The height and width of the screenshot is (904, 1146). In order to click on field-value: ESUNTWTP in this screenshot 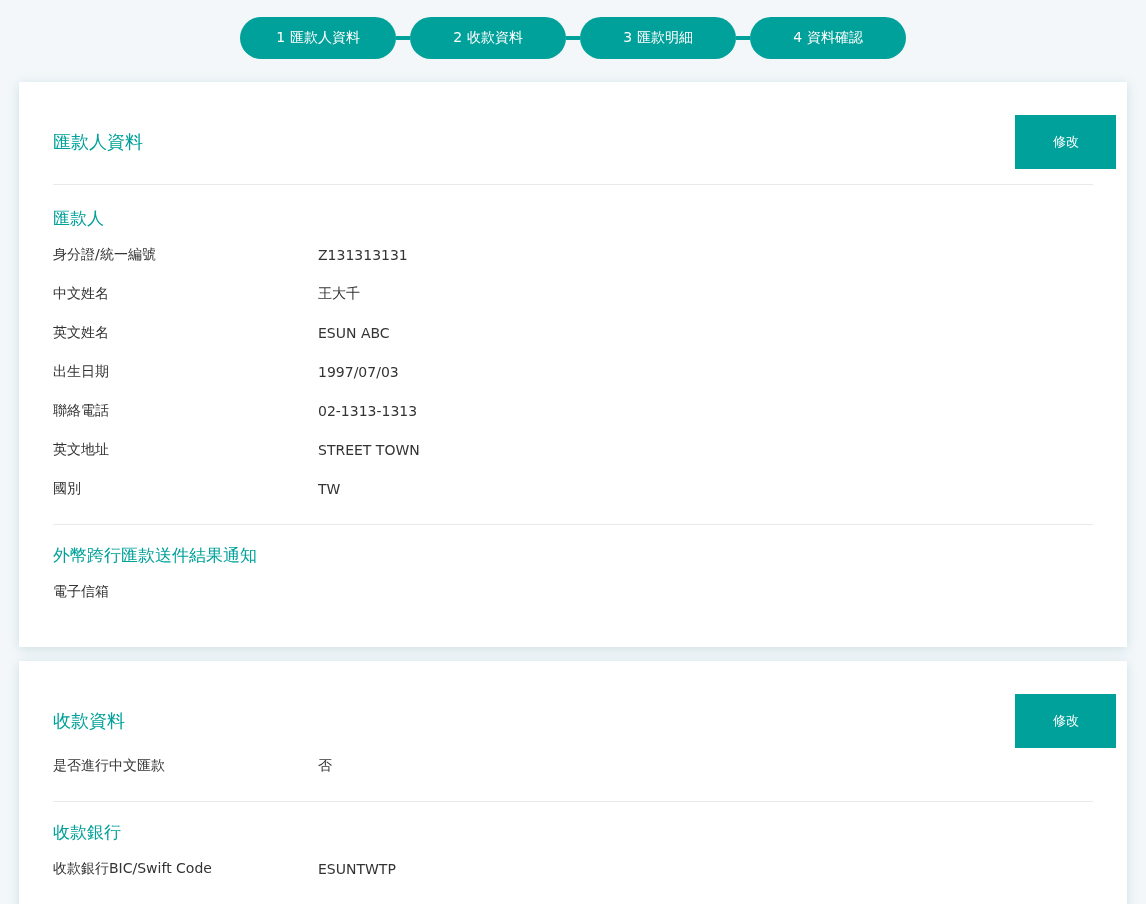, I will do `click(357, 868)`.